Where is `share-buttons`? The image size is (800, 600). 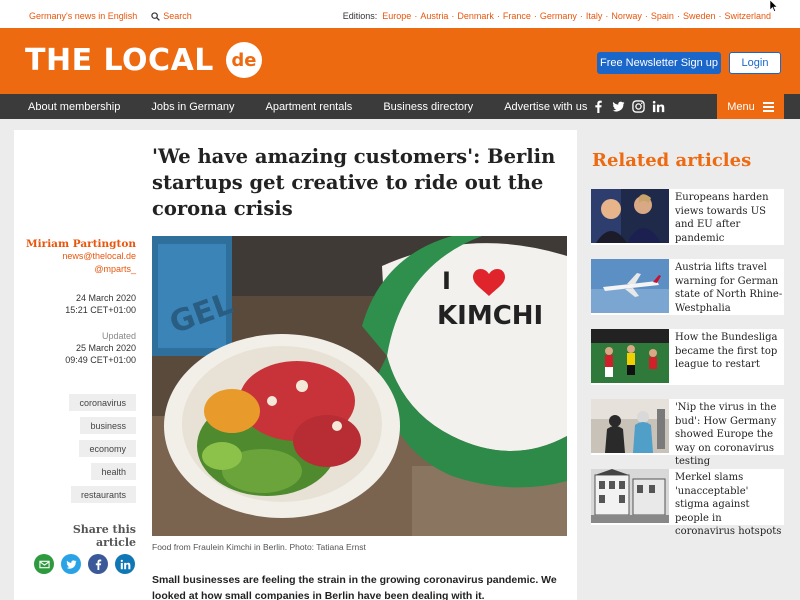
share-buttons is located at coordinates (84, 564).